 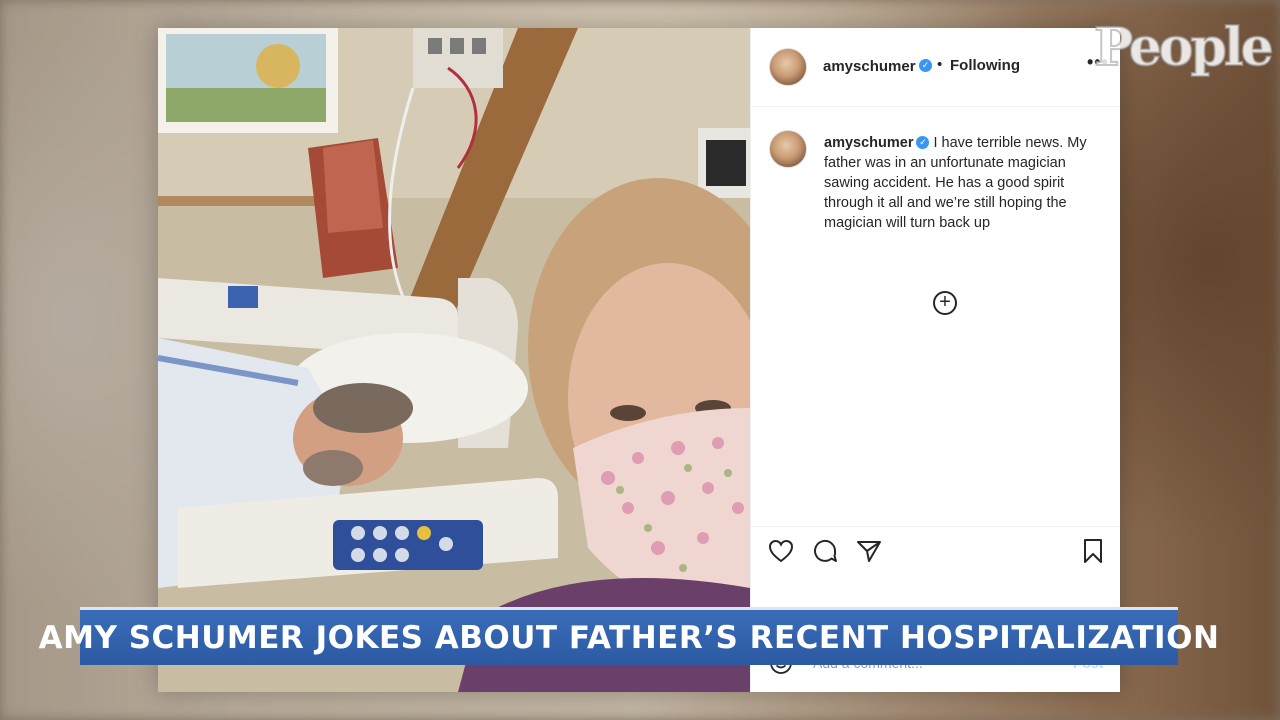 I want to click on people-logo: People, so click(x=1184, y=47).